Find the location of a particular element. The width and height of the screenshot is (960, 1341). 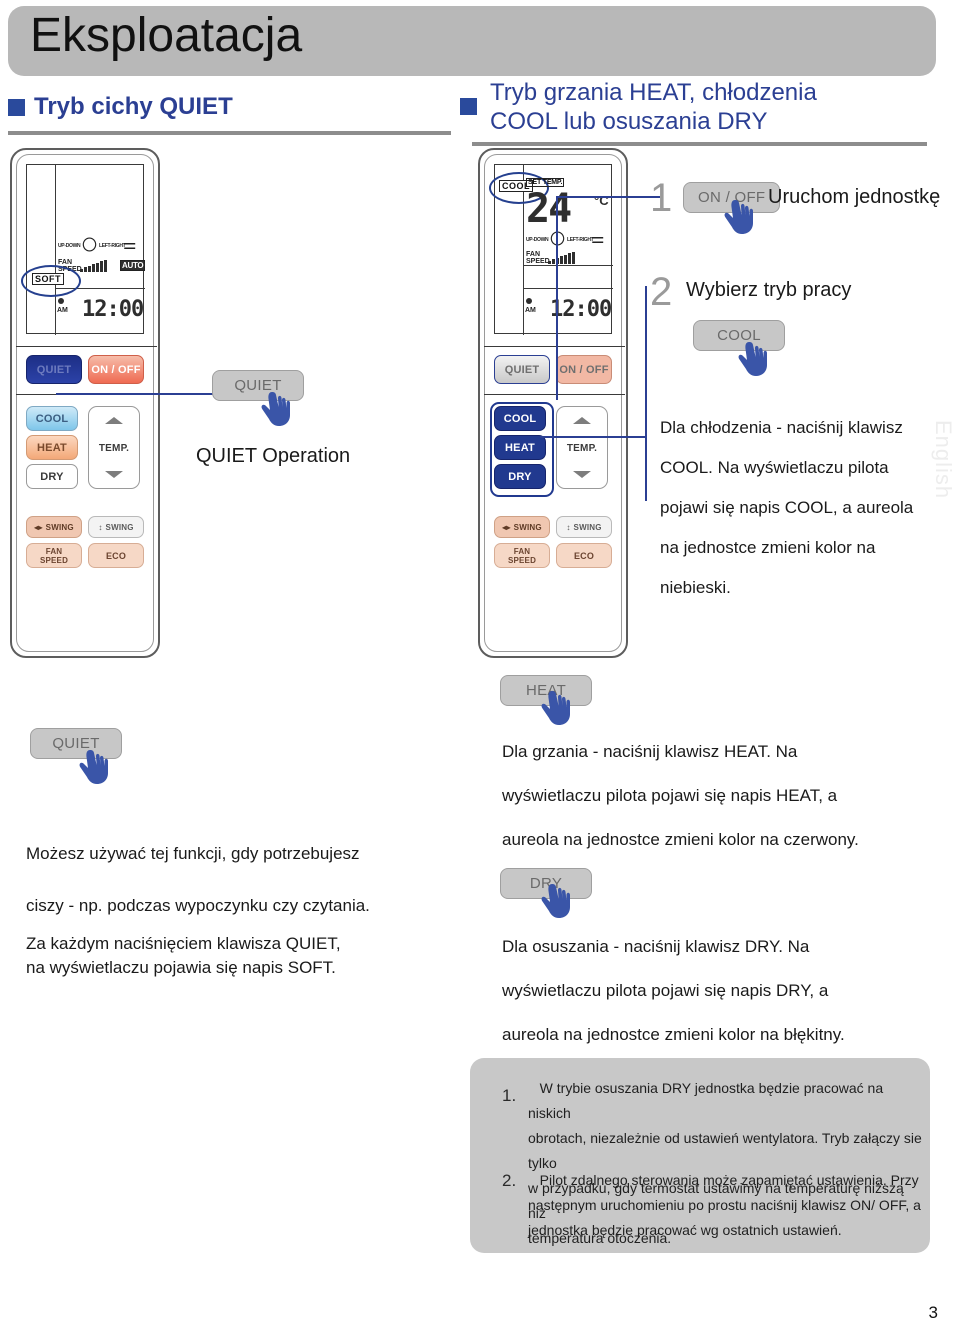

note-number-2: 2. is located at coordinates (509, 1180).